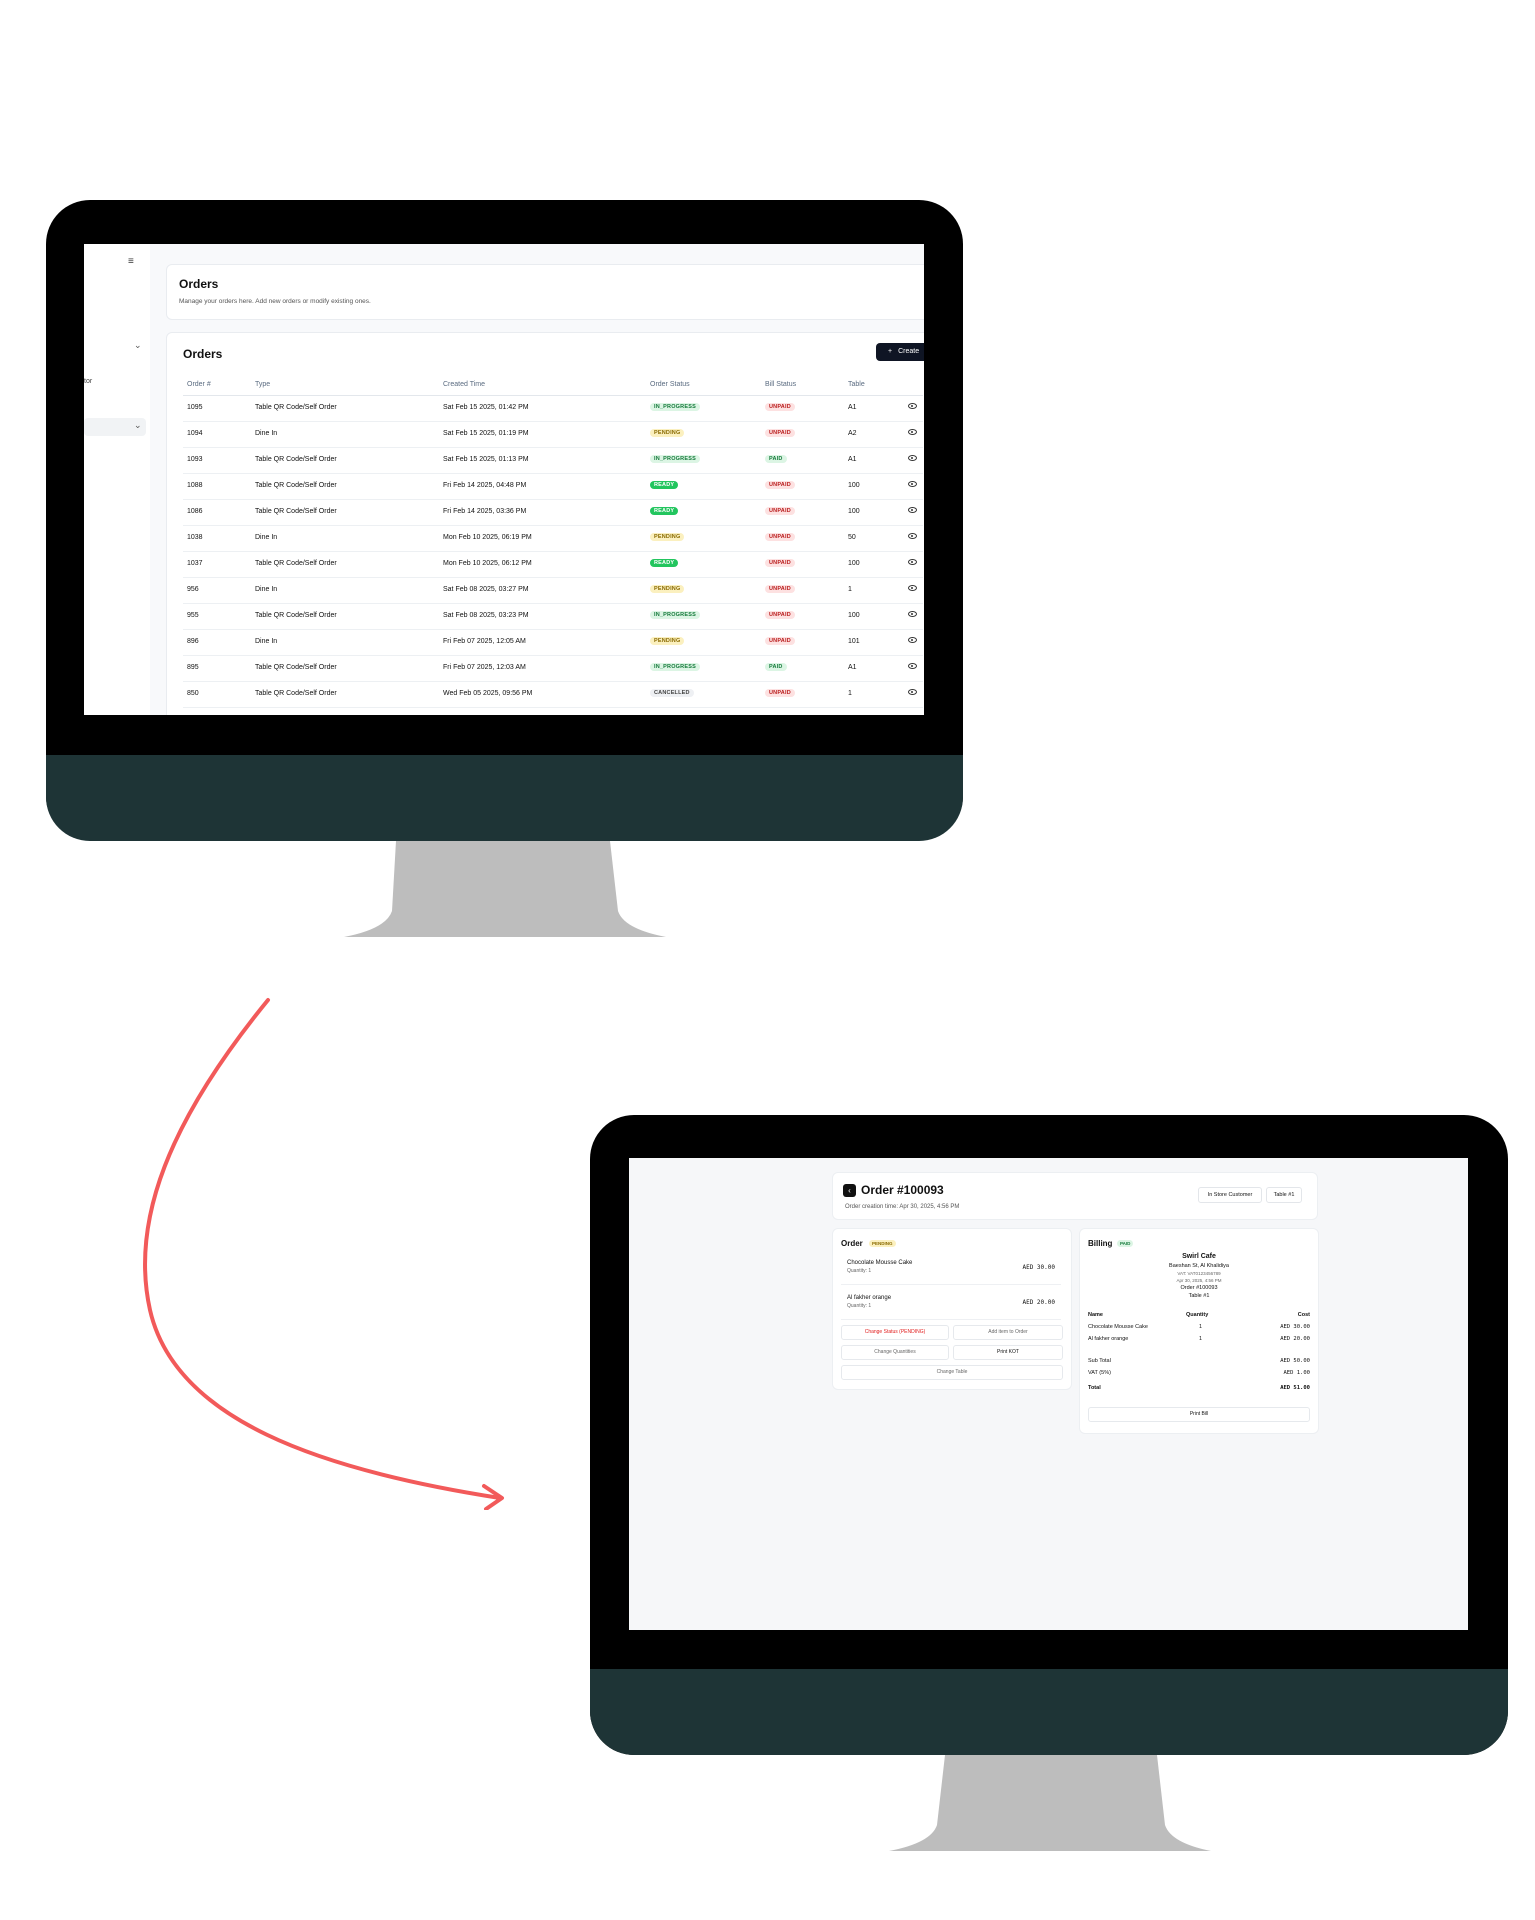 The height and width of the screenshot is (1920, 1535). I want to click on order-number: 895, so click(193, 667).